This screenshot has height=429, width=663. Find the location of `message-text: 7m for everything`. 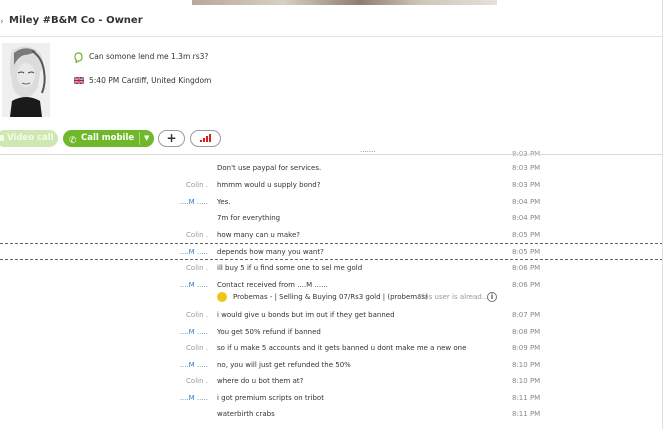

message-text: 7m for everything is located at coordinates (249, 218).